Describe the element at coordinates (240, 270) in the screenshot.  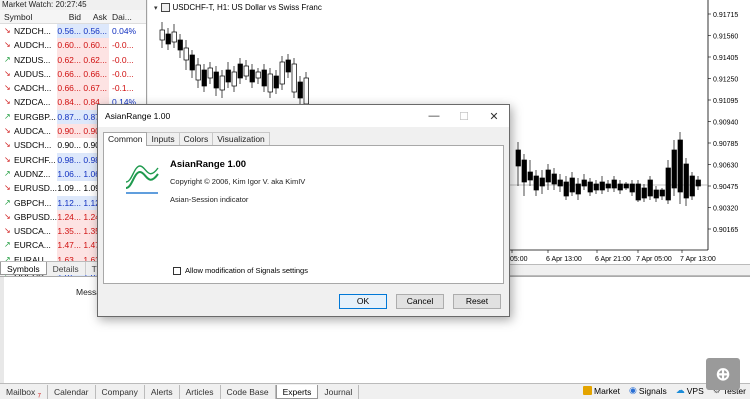
I see `allow-signals-modification-checkbox: Allow modification of Signals settings` at that location.